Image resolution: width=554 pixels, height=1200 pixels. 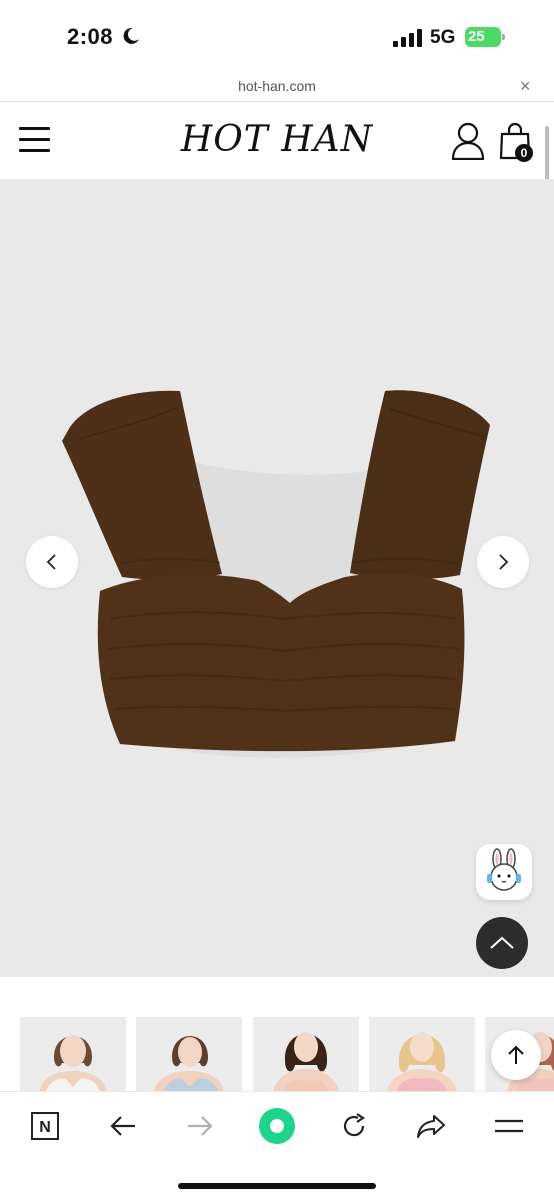 I want to click on cart-count-badge: 0, so click(x=524, y=153).